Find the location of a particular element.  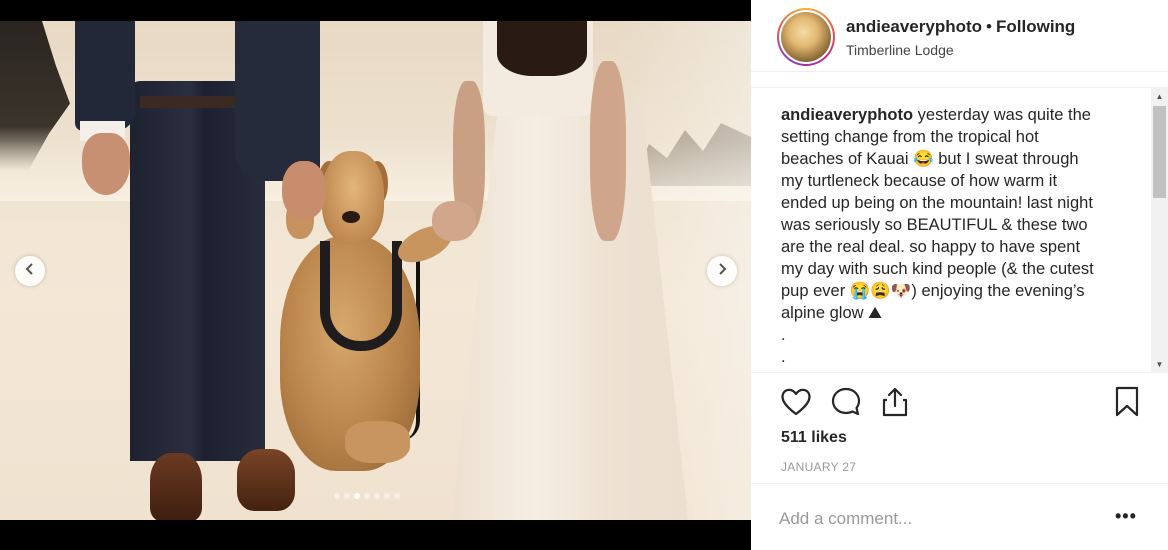

caption-line: alpine glow ⛰ is located at coordinates (832, 313).